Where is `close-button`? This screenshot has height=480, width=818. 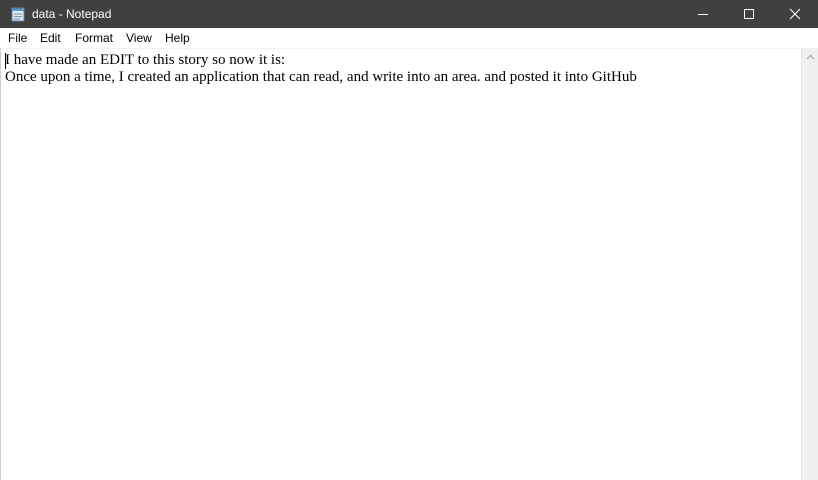
close-button is located at coordinates (795, 14).